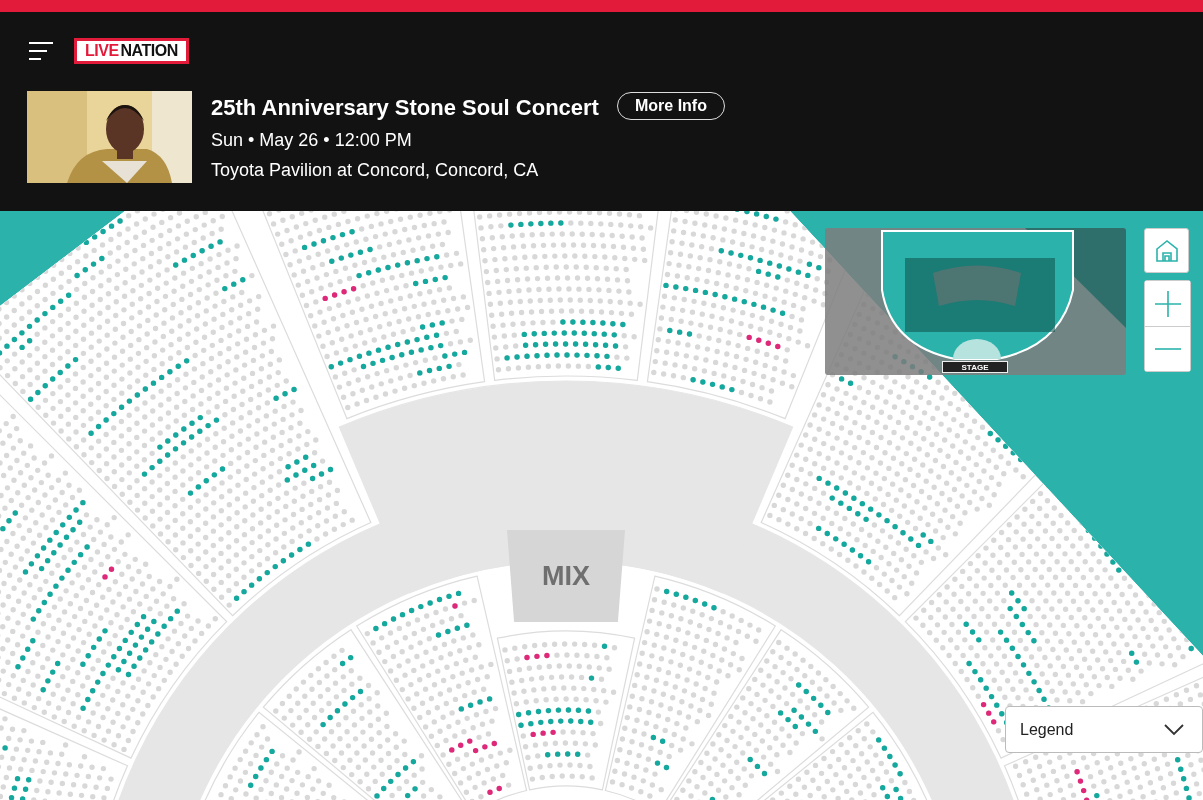 This screenshot has width=1203, height=800. What do you see at coordinates (41, 51) in the screenshot?
I see `menu-icon` at bounding box center [41, 51].